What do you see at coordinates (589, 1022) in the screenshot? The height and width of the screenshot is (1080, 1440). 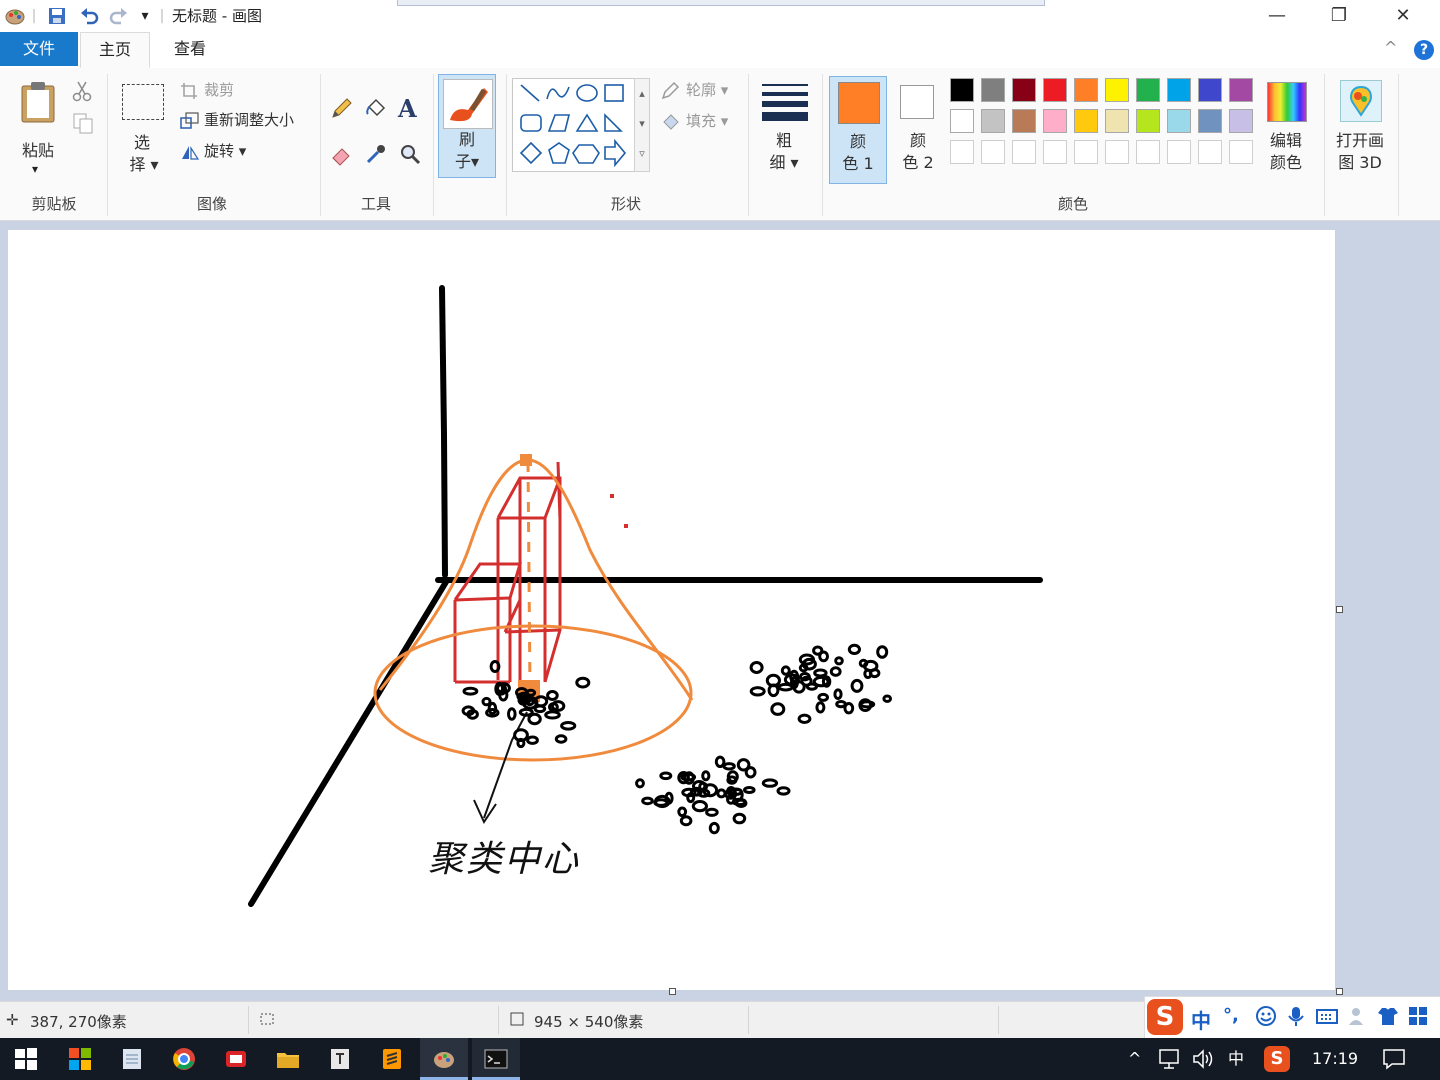 I see `canvas-size: 945 × 540像素` at bounding box center [589, 1022].